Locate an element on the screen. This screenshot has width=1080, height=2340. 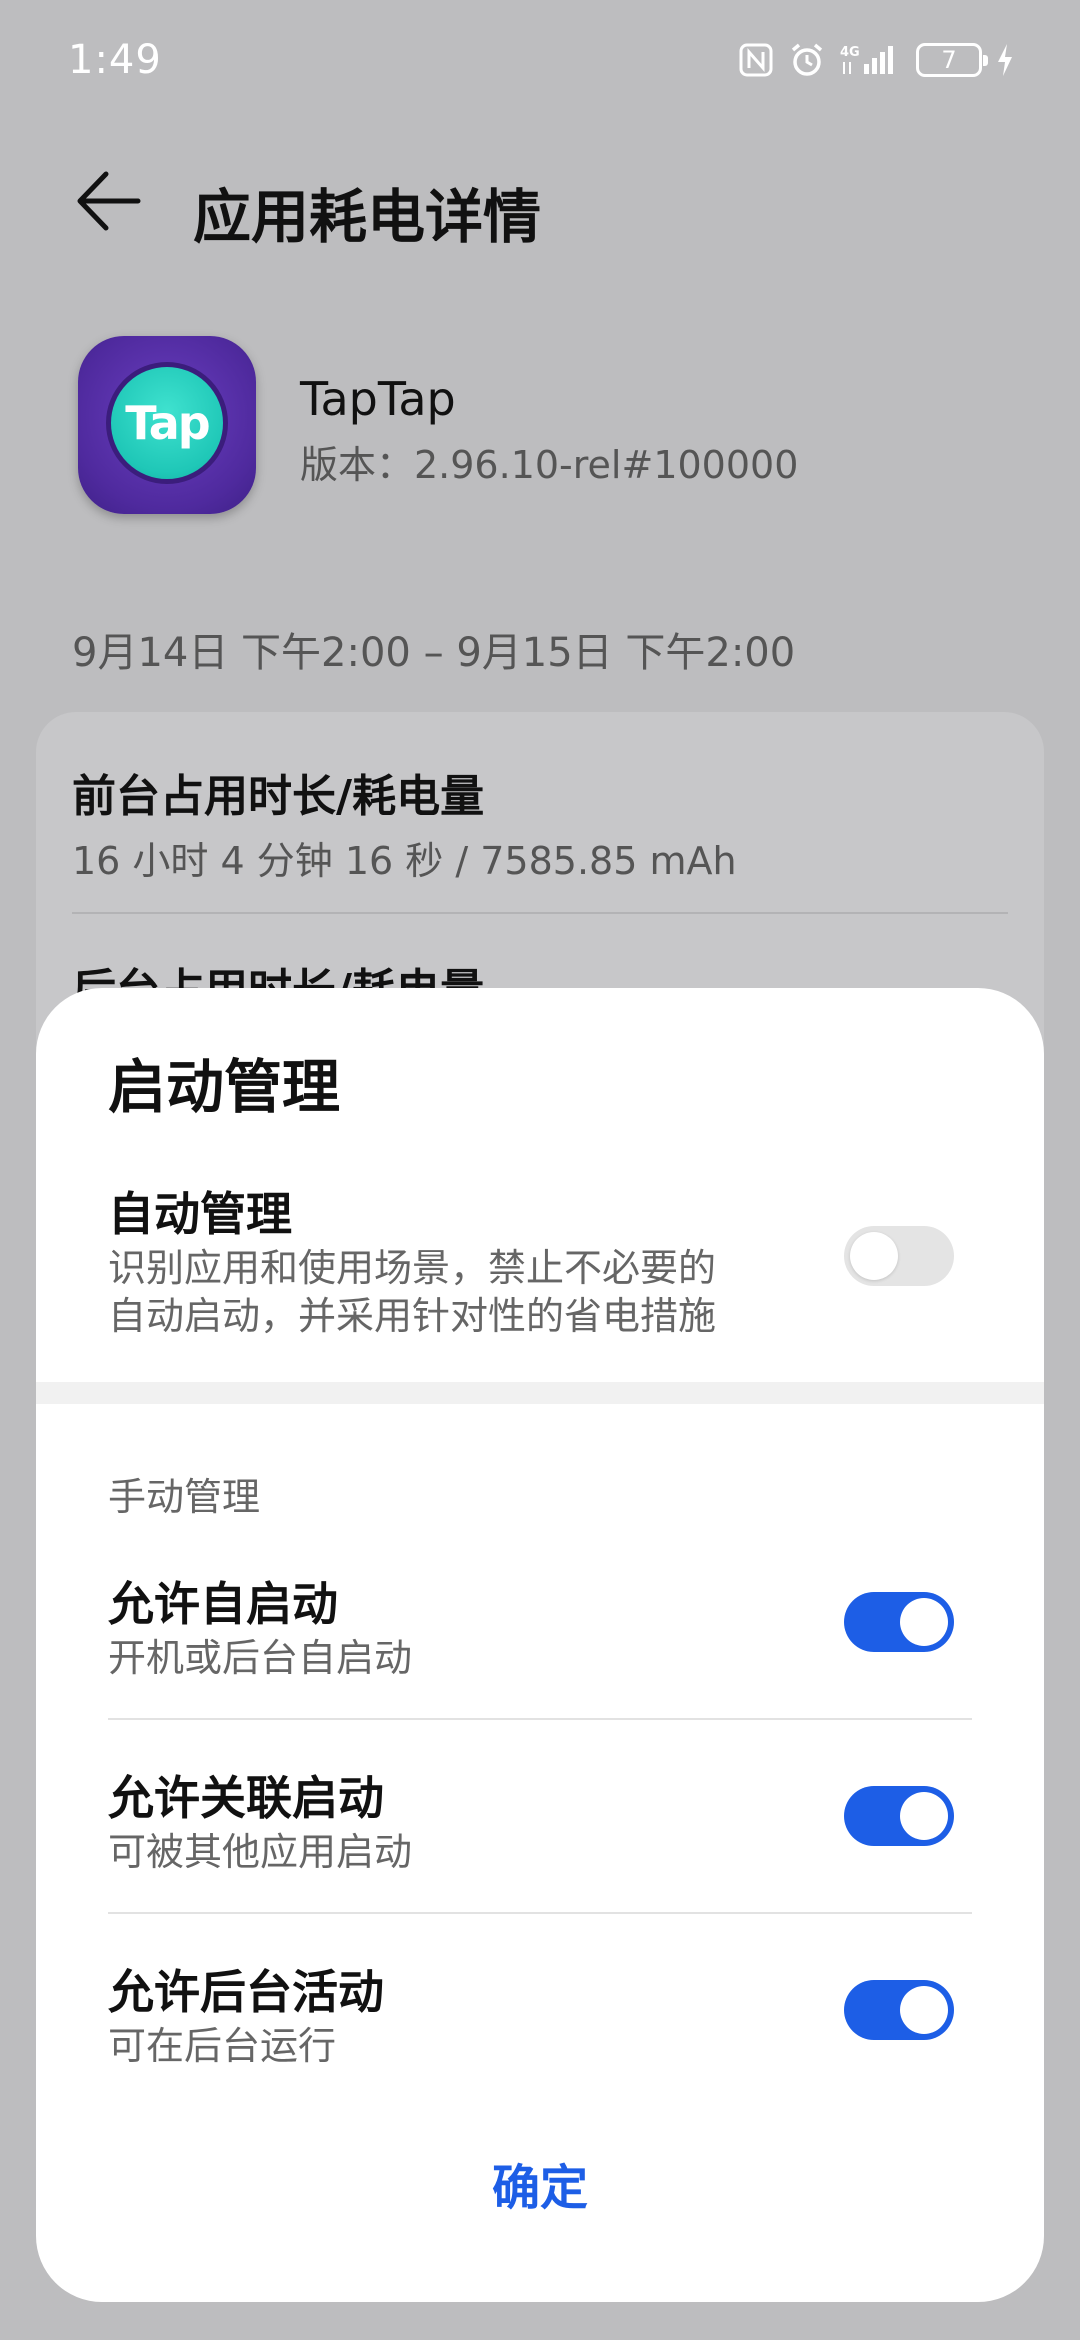
auto-management-title: 自动管理 is located at coordinates (200, 1214).